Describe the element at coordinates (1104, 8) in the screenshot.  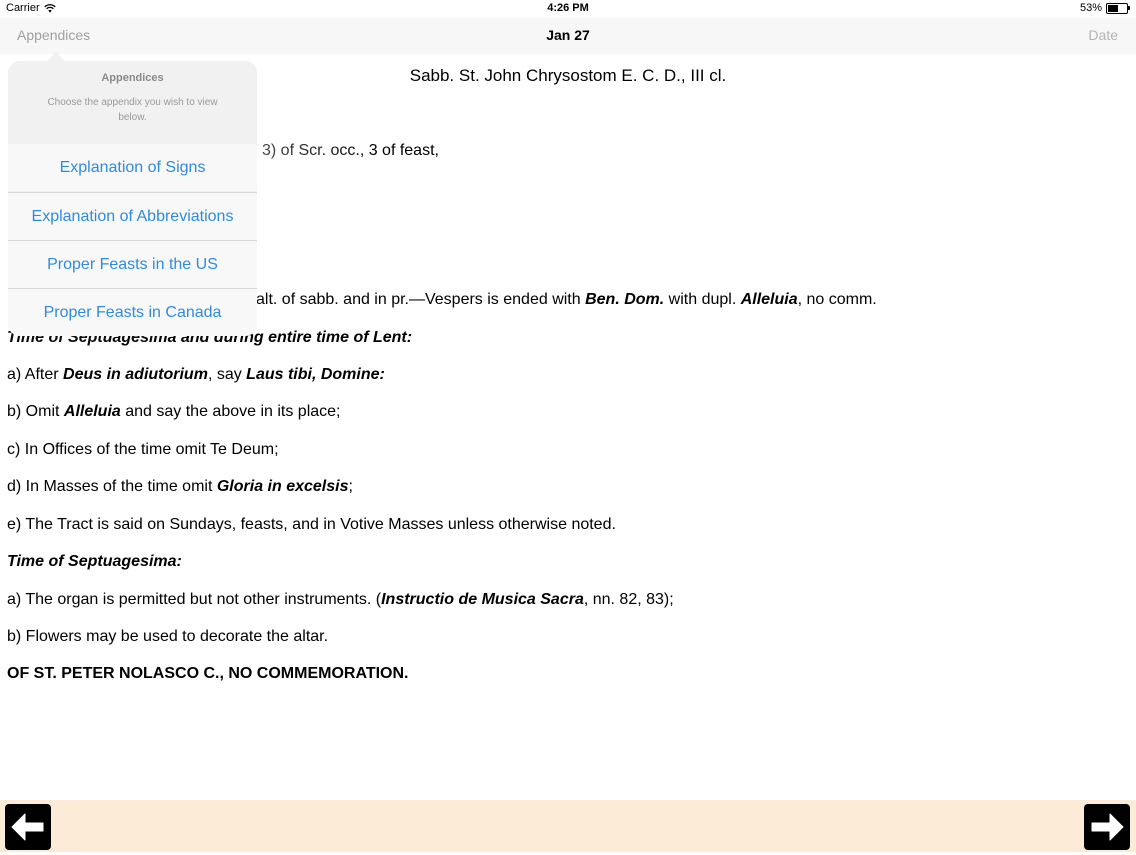
I see `status-battery: 53%` at that location.